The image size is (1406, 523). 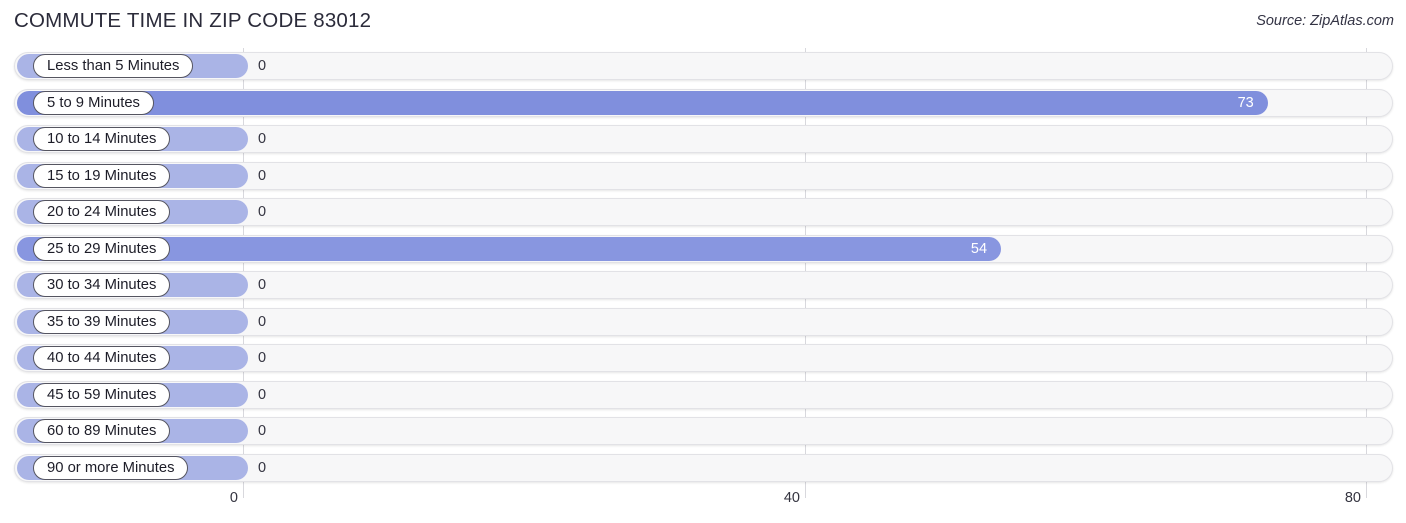 I want to click on category-label: 35 to 39 Minutes, so click(x=102, y=321).